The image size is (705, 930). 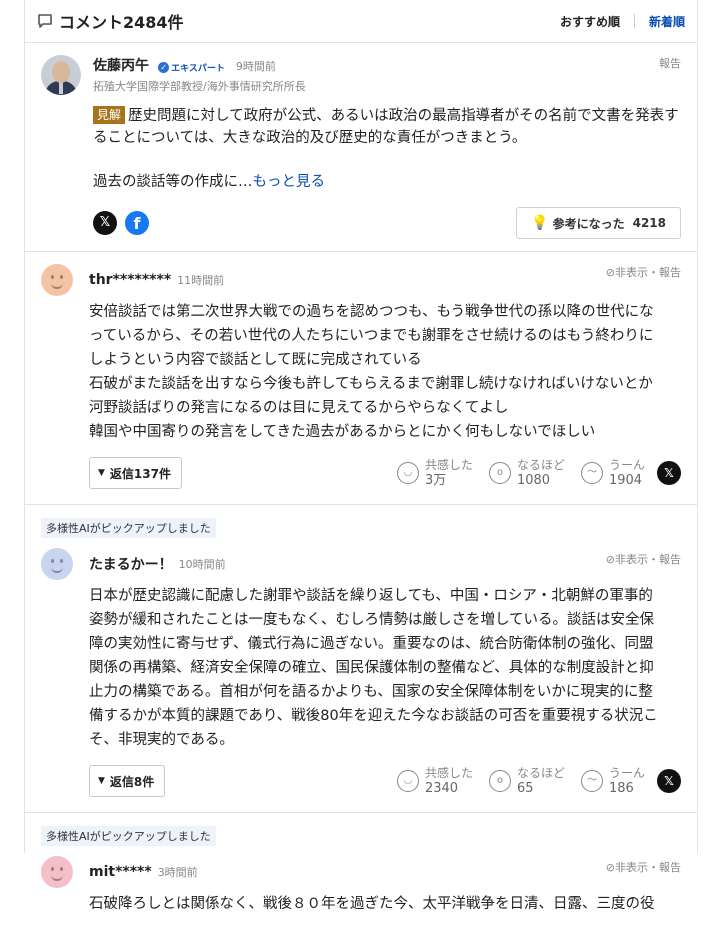 I want to click on comment-username: たまるかー！, so click(x=131, y=564).